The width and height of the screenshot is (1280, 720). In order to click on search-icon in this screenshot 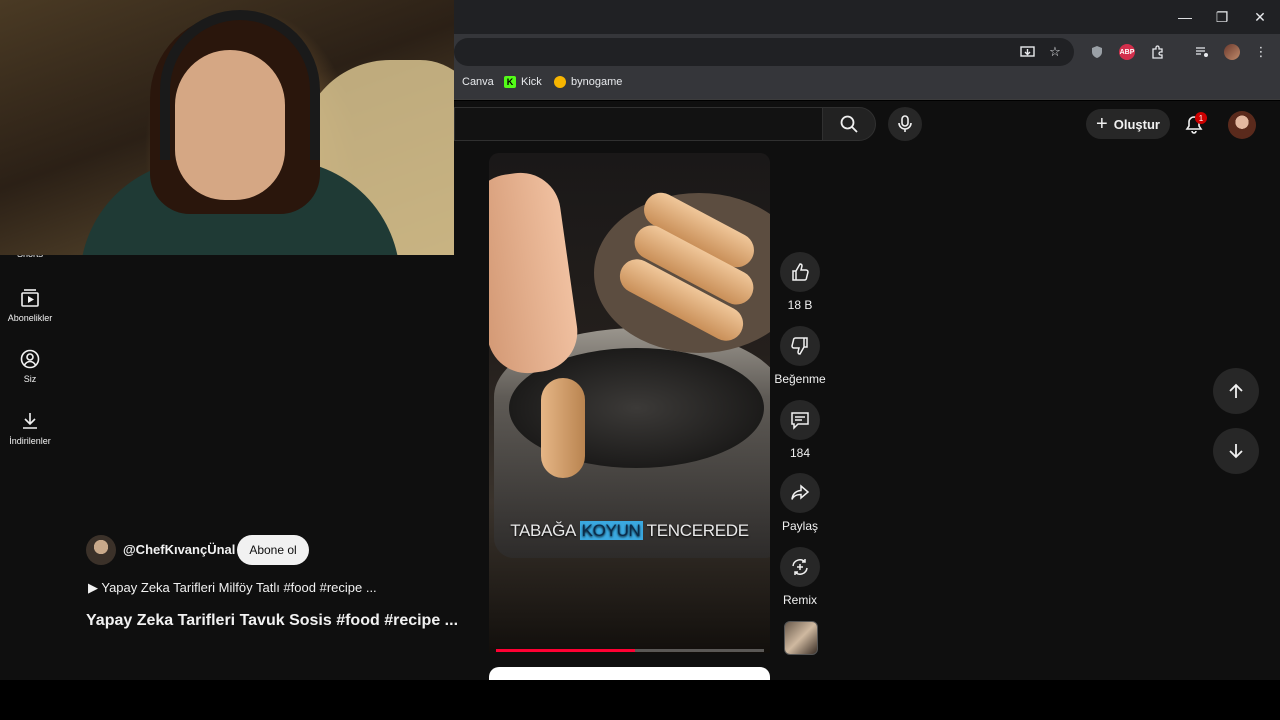, I will do `click(849, 124)`.